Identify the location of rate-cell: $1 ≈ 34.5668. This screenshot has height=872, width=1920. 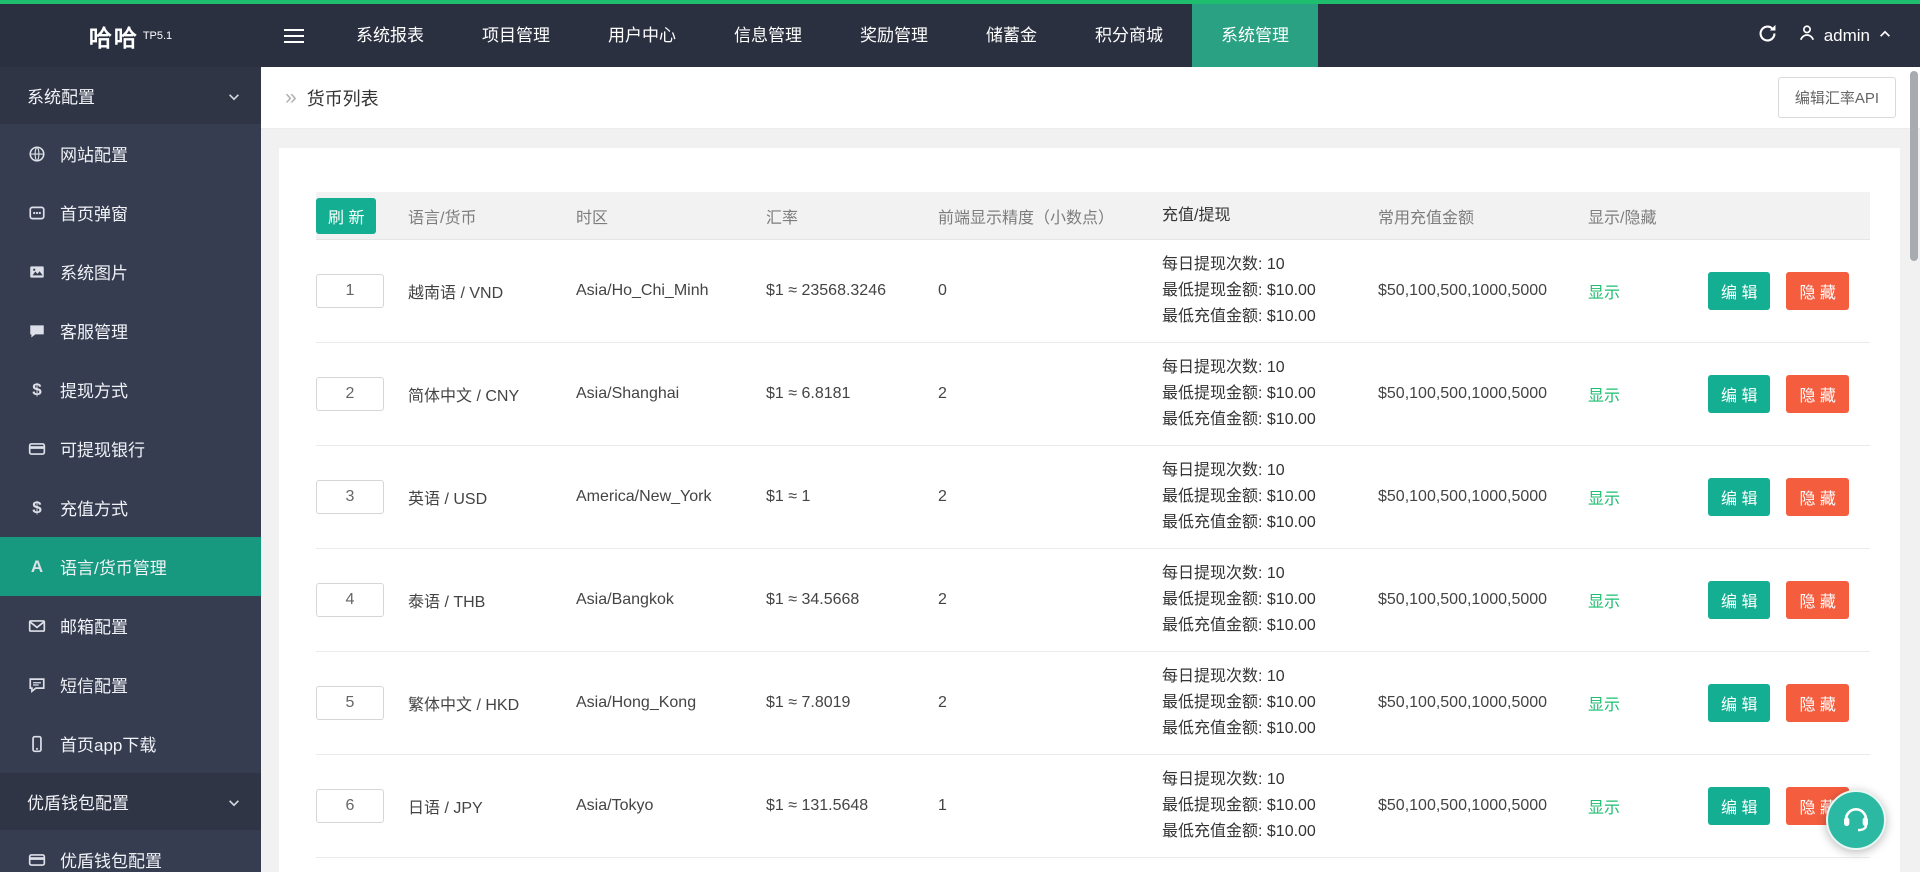
(813, 599).